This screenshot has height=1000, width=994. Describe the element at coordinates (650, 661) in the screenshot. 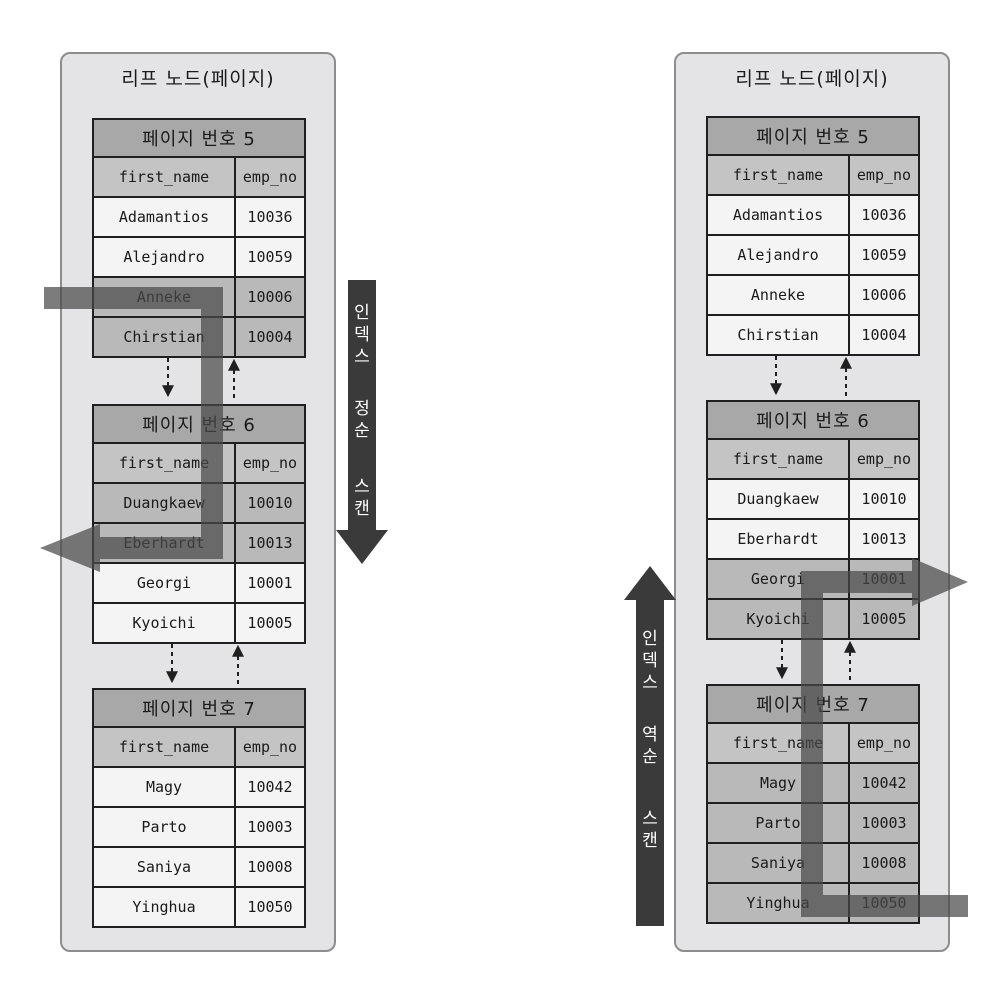

I see `label-char: 덱` at that location.